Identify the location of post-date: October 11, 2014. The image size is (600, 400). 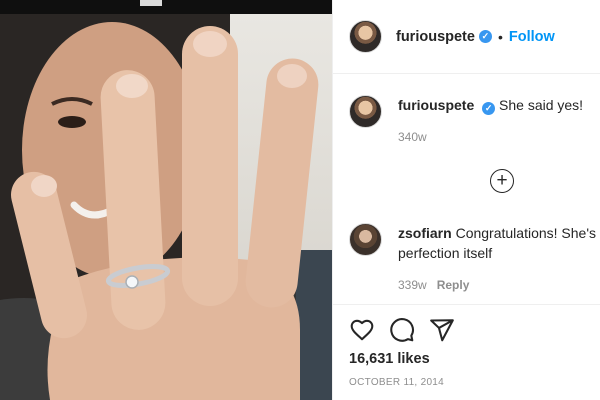
(397, 382).